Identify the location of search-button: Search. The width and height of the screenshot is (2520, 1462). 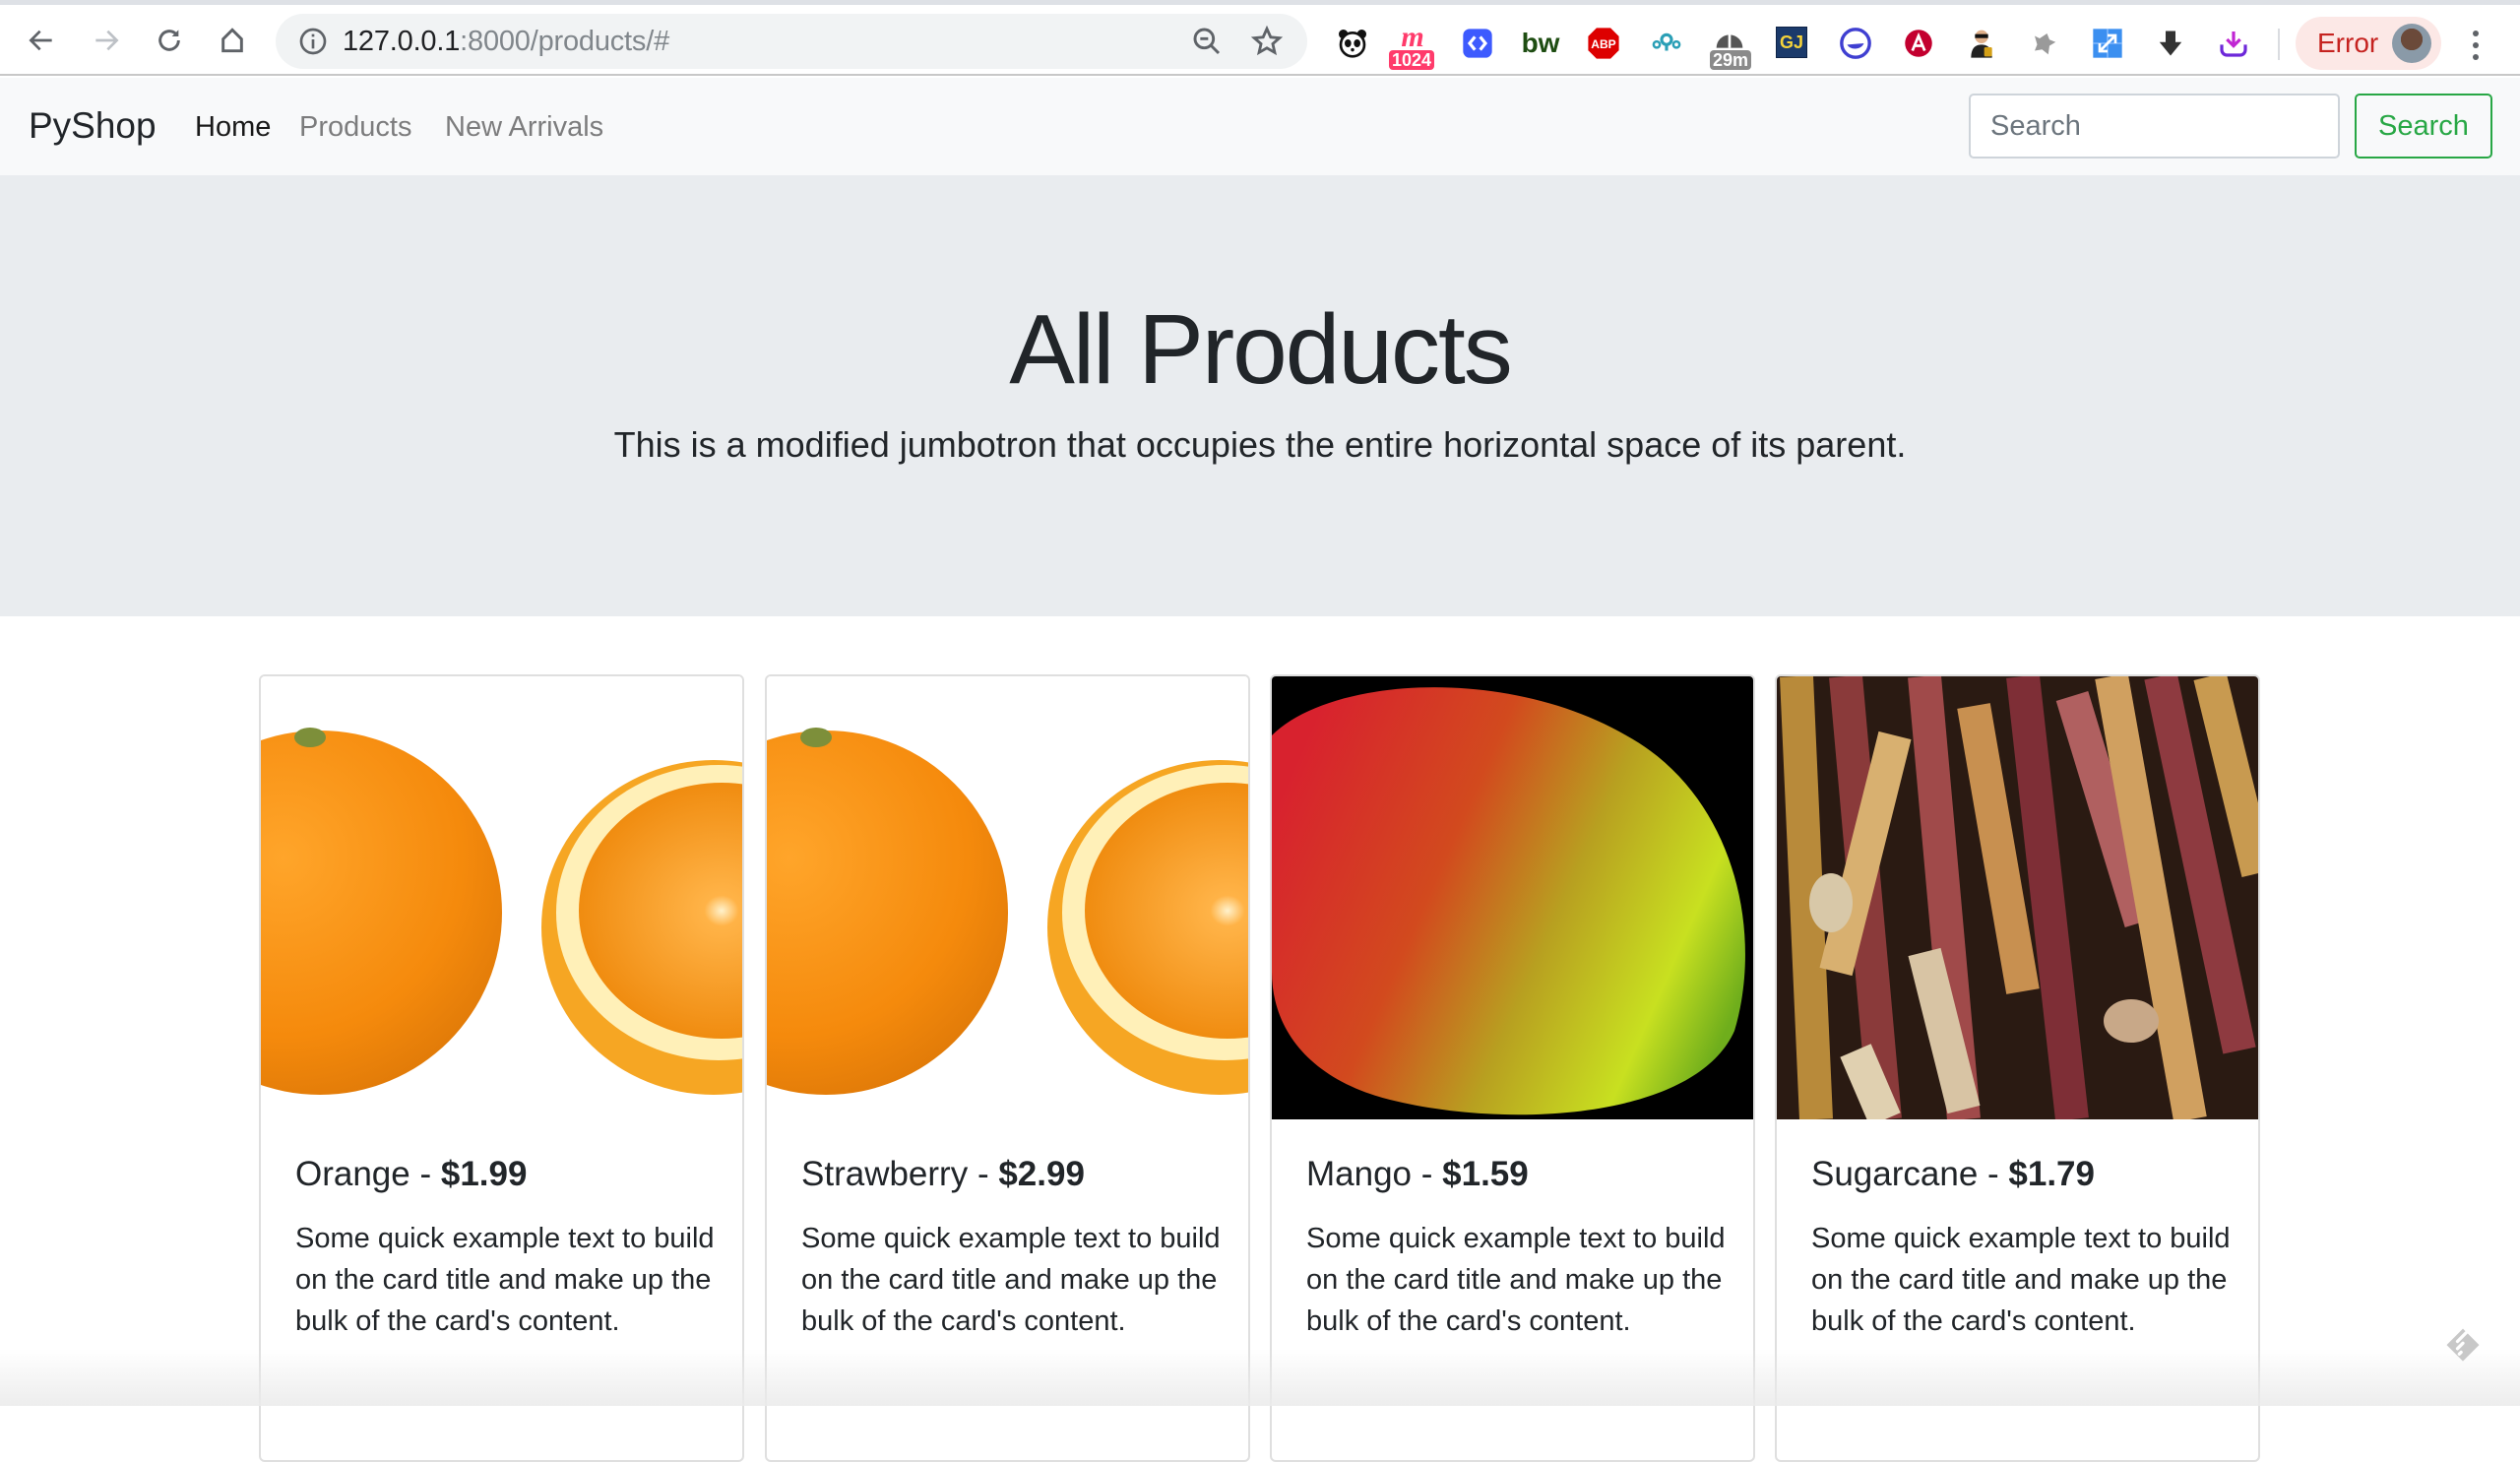
(2423, 126).